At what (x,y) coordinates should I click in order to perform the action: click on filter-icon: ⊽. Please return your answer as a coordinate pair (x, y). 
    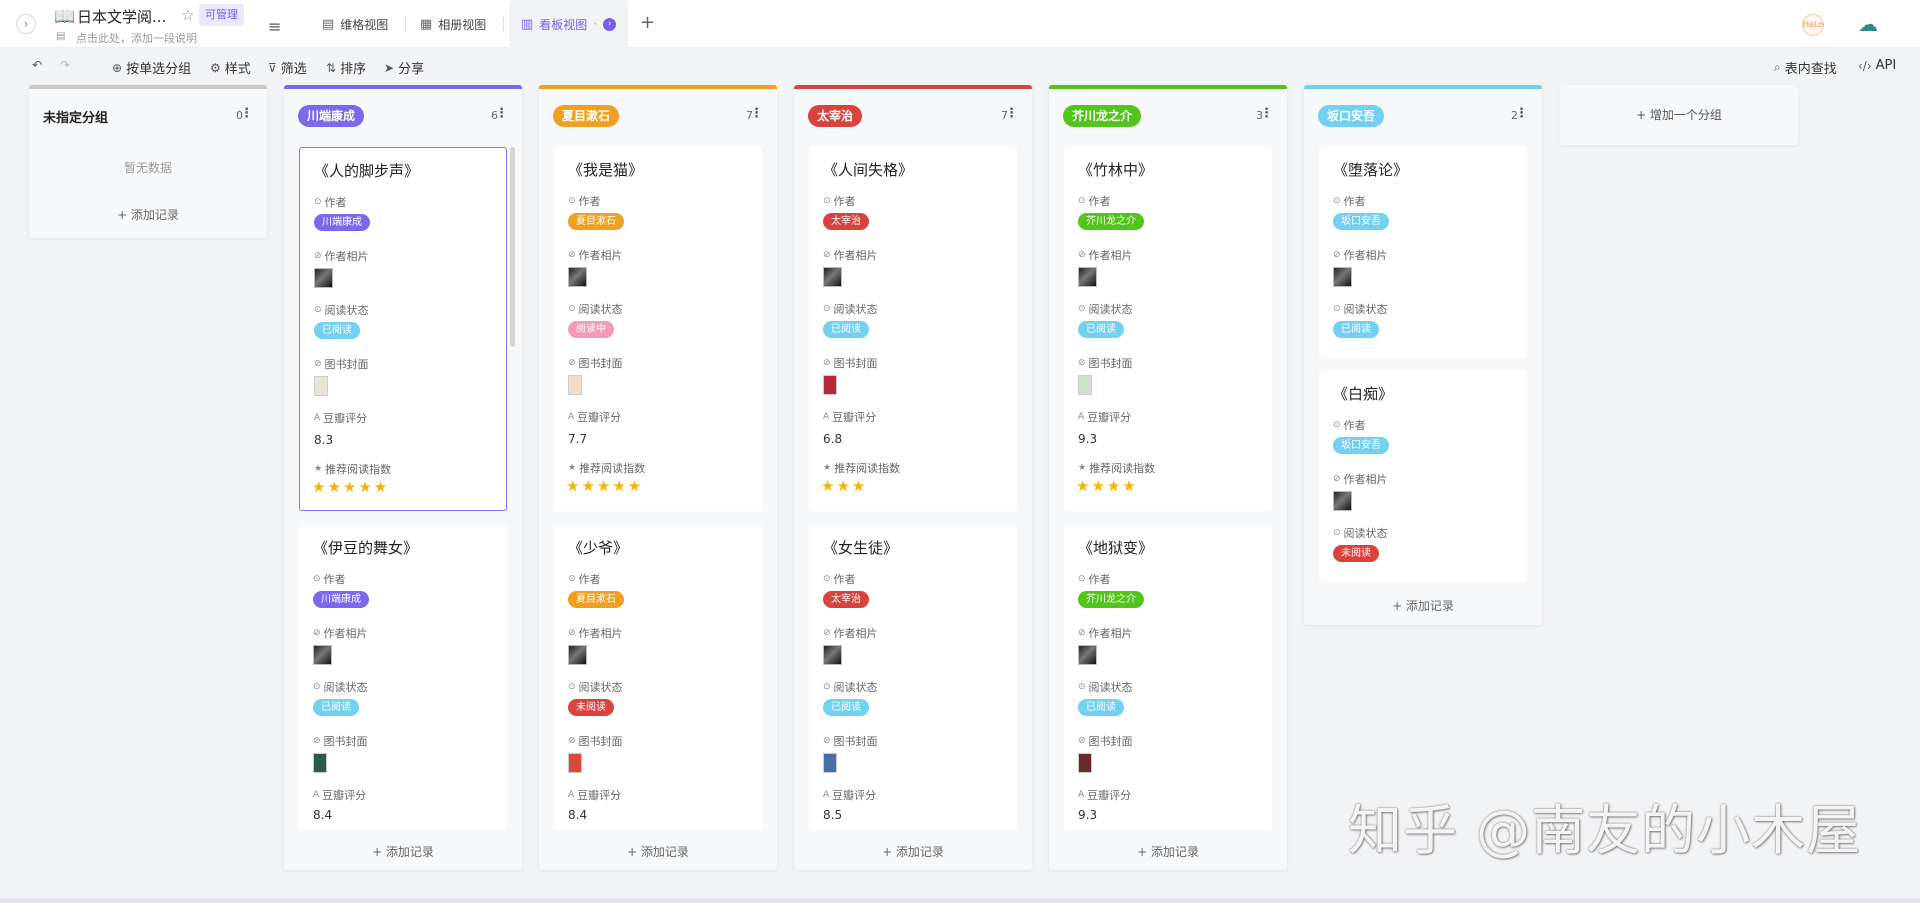
    Looking at the image, I should click on (272, 67).